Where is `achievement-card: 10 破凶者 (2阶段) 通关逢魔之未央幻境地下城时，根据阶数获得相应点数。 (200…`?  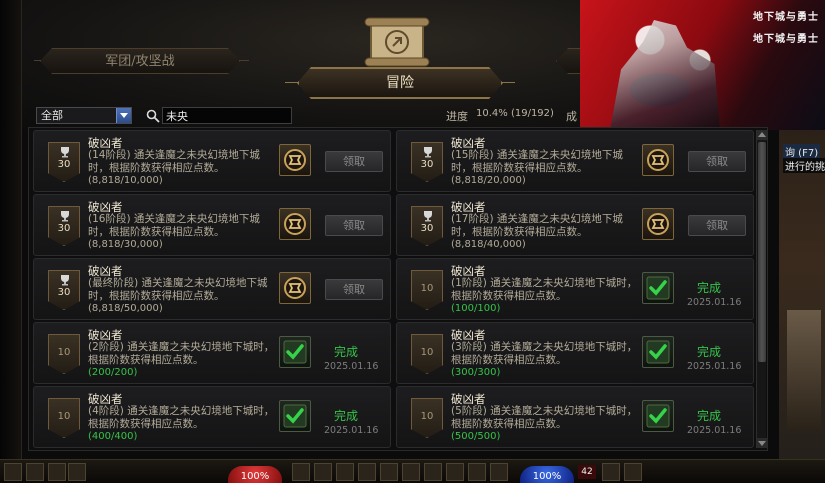 achievement-card: 10 破凶者 (2阶段) 通关逢魔之未央幻境地下城时，根据阶数获得相应点数。 (200… is located at coordinates (212, 353).